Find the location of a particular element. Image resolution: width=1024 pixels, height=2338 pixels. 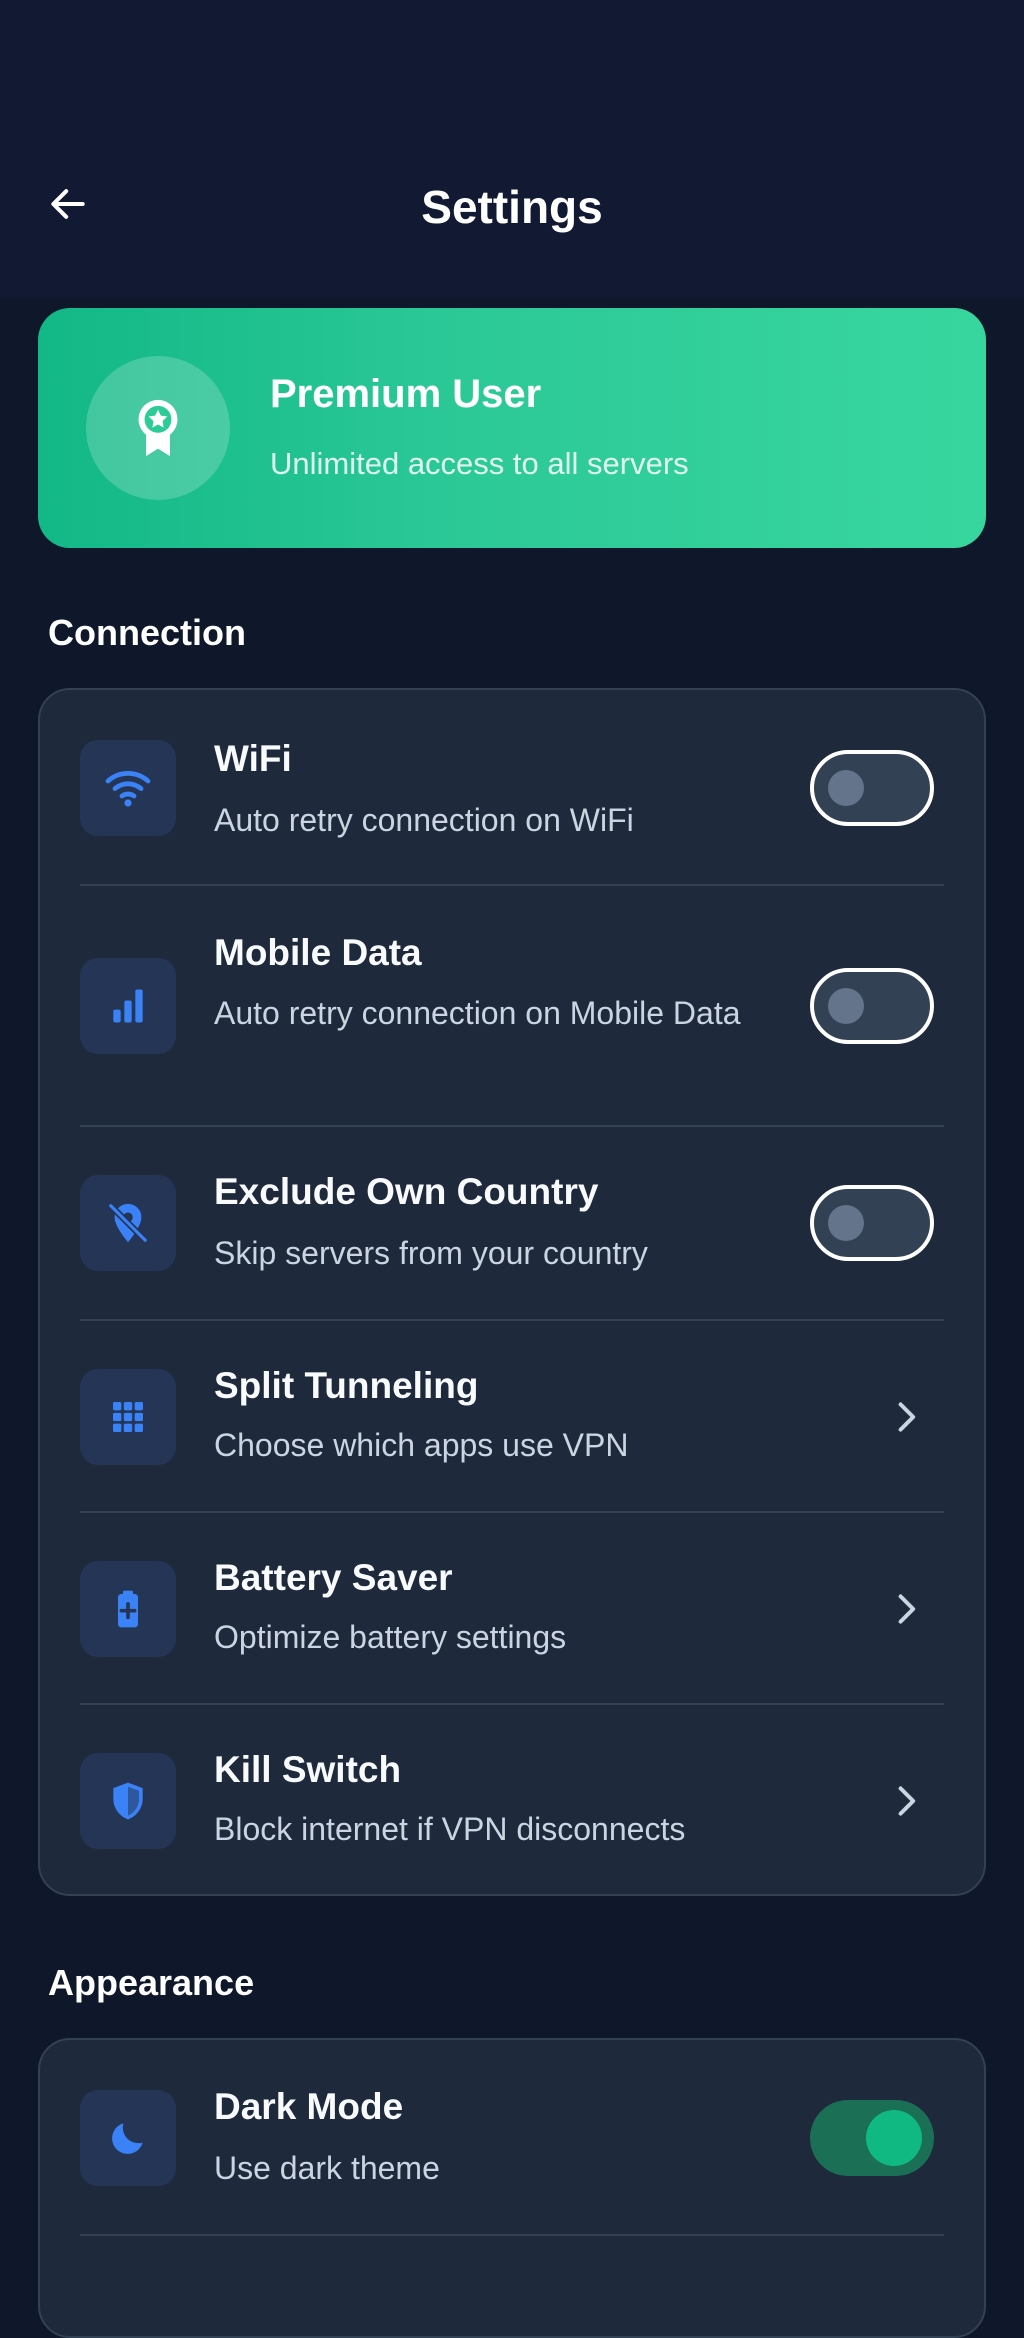

setting-subtitle: Block internet if VPN disconnects is located at coordinates (450, 1829).